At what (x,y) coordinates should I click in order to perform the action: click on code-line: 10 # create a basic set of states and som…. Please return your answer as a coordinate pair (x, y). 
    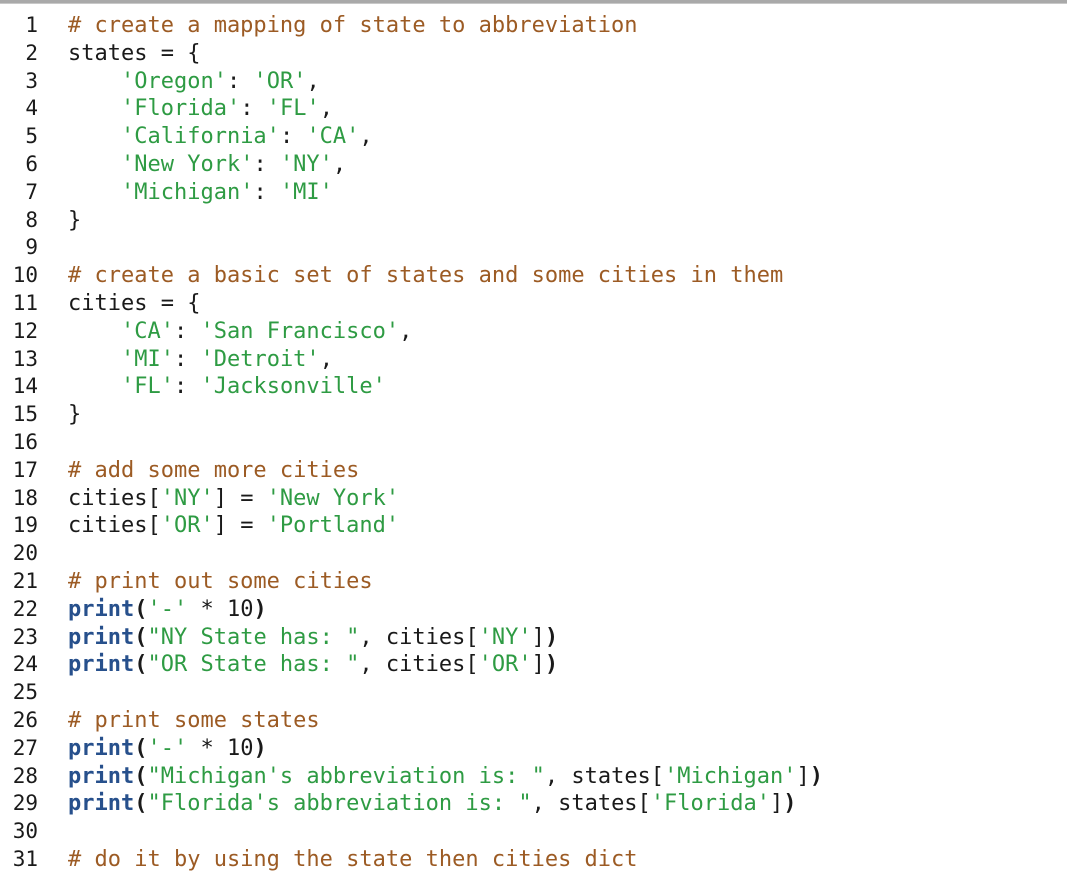
    Looking at the image, I should click on (533, 276).